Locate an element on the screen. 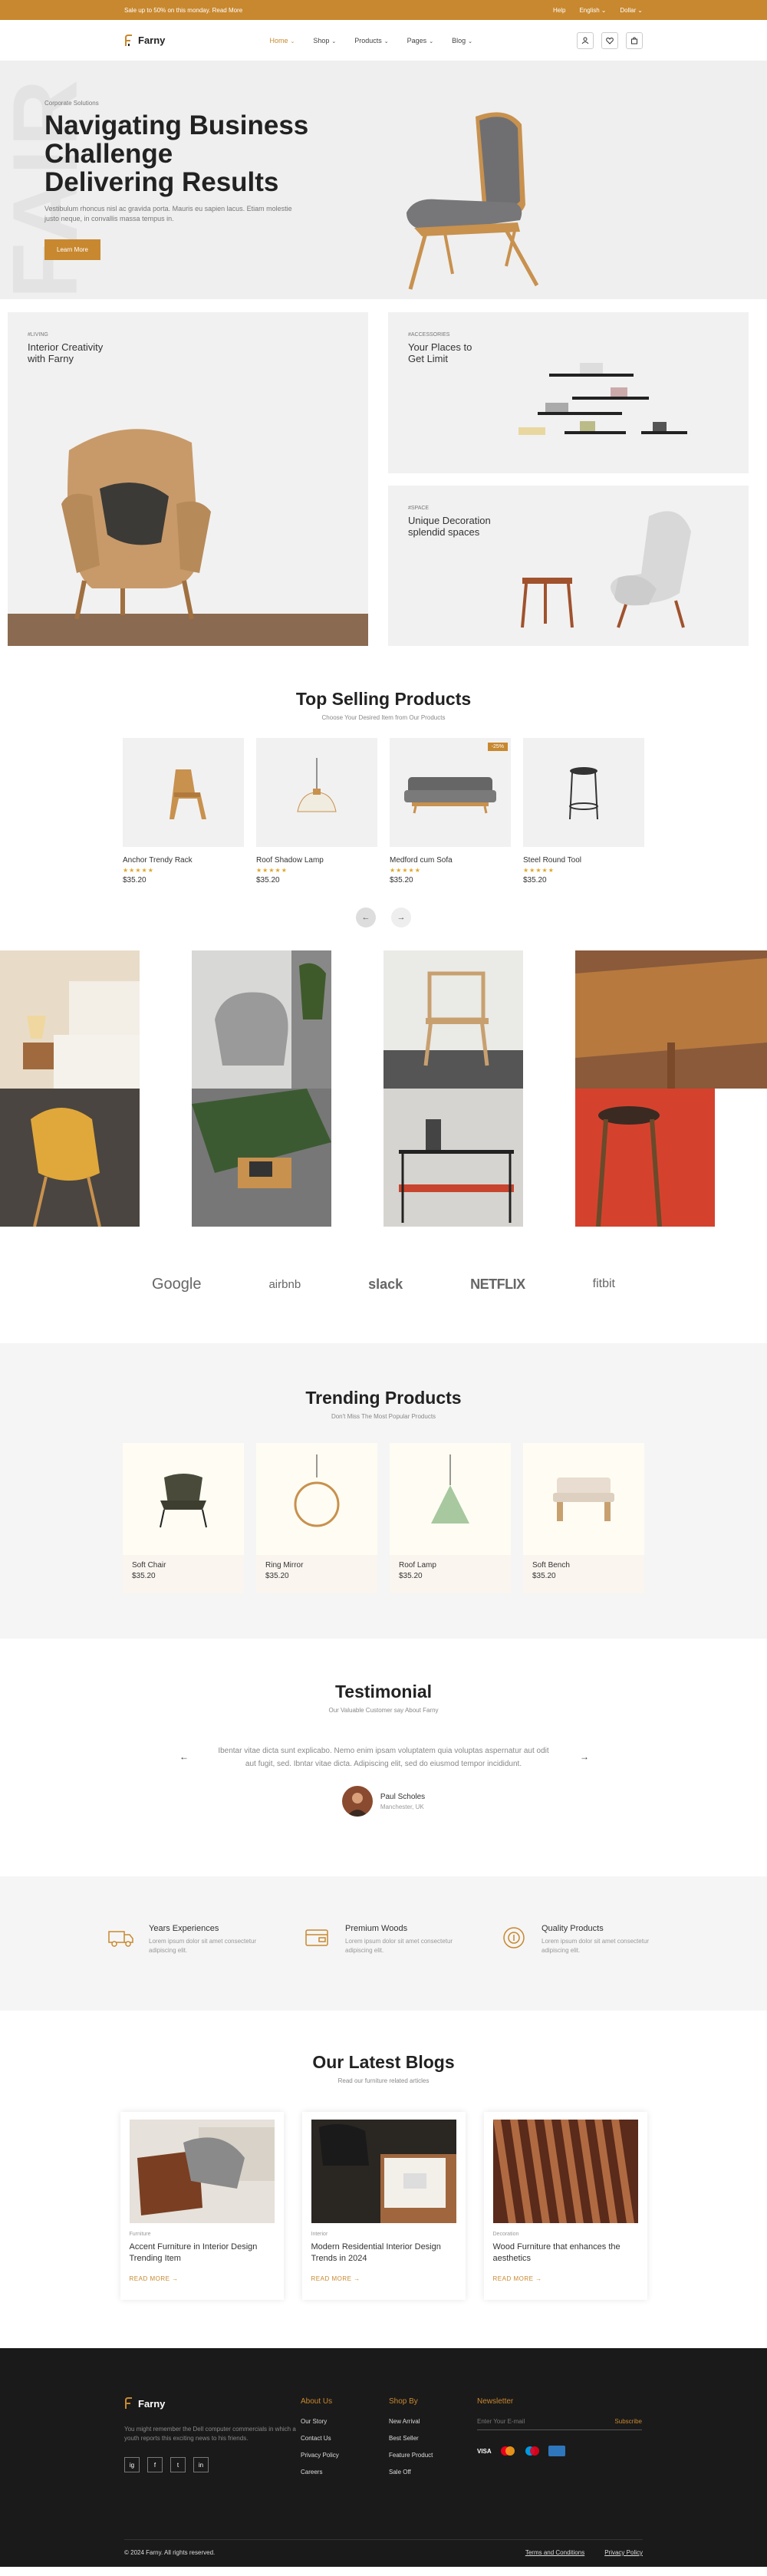 The height and width of the screenshot is (2576, 767). trending-card: Soft Bench $35.20 is located at coordinates (583, 1518).